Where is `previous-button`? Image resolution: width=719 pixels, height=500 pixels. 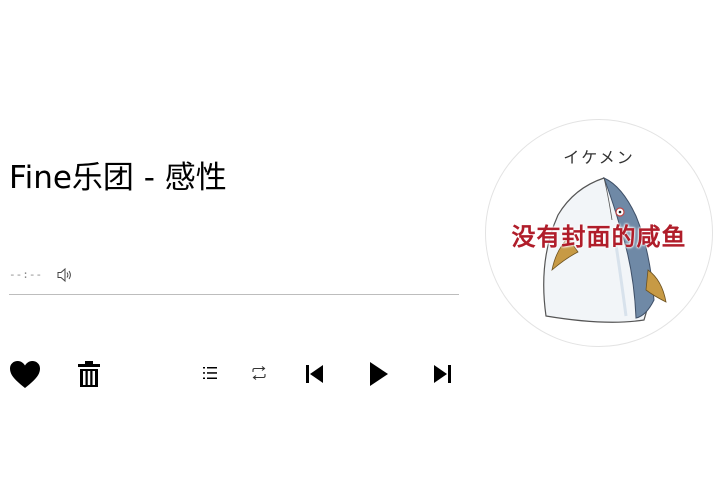 previous-button is located at coordinates (315, 376).